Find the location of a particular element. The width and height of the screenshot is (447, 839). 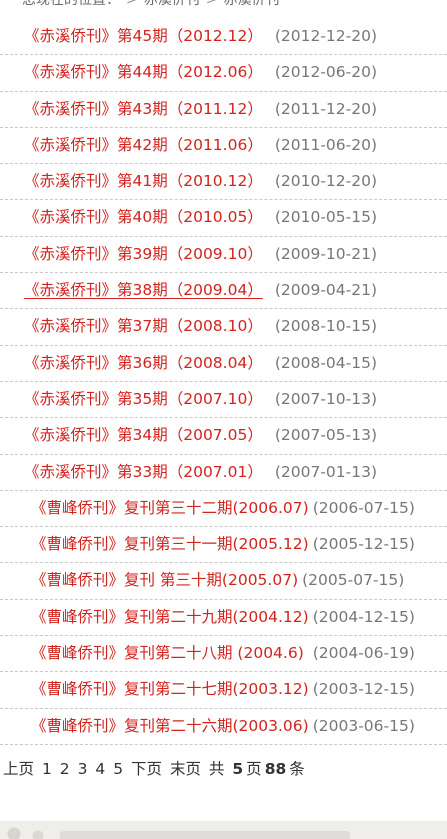

list-item: 《赤溪侨刊》第34期（2007.05） (2007-05-13) is located at coordinates (223, 436).